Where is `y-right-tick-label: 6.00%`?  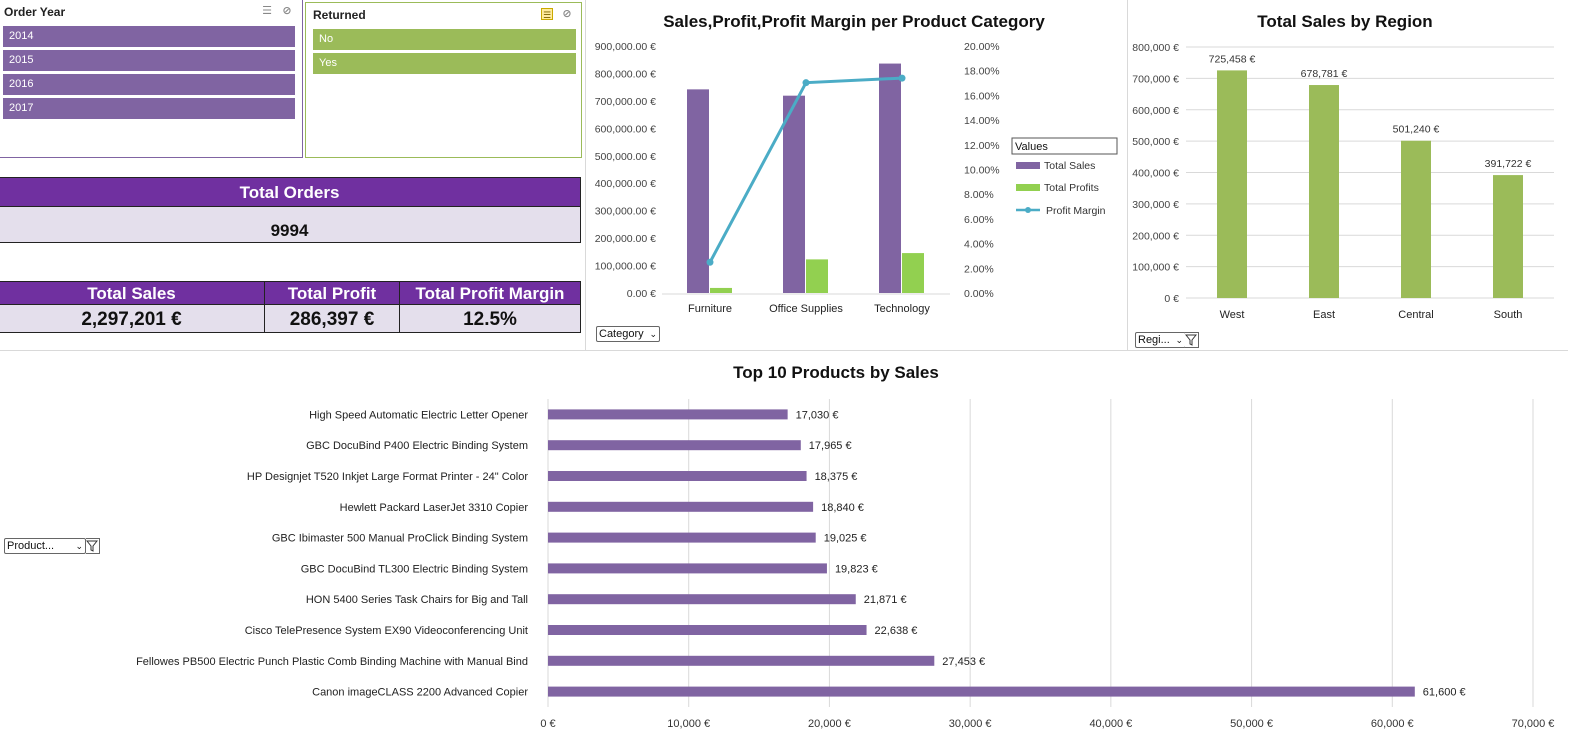 y-right-tick-label: 6.00% is located at coordinates (979, 220).